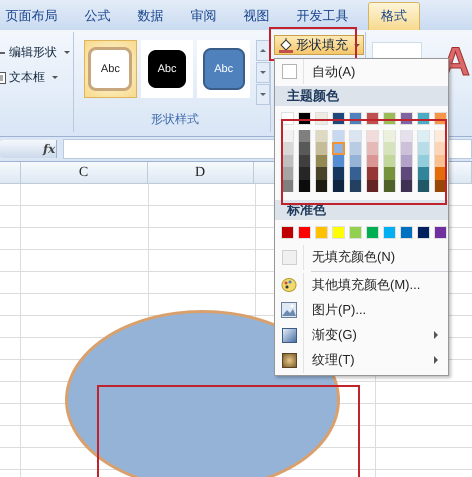  I want to click on paint-bucket-icon, so click(286, 45).